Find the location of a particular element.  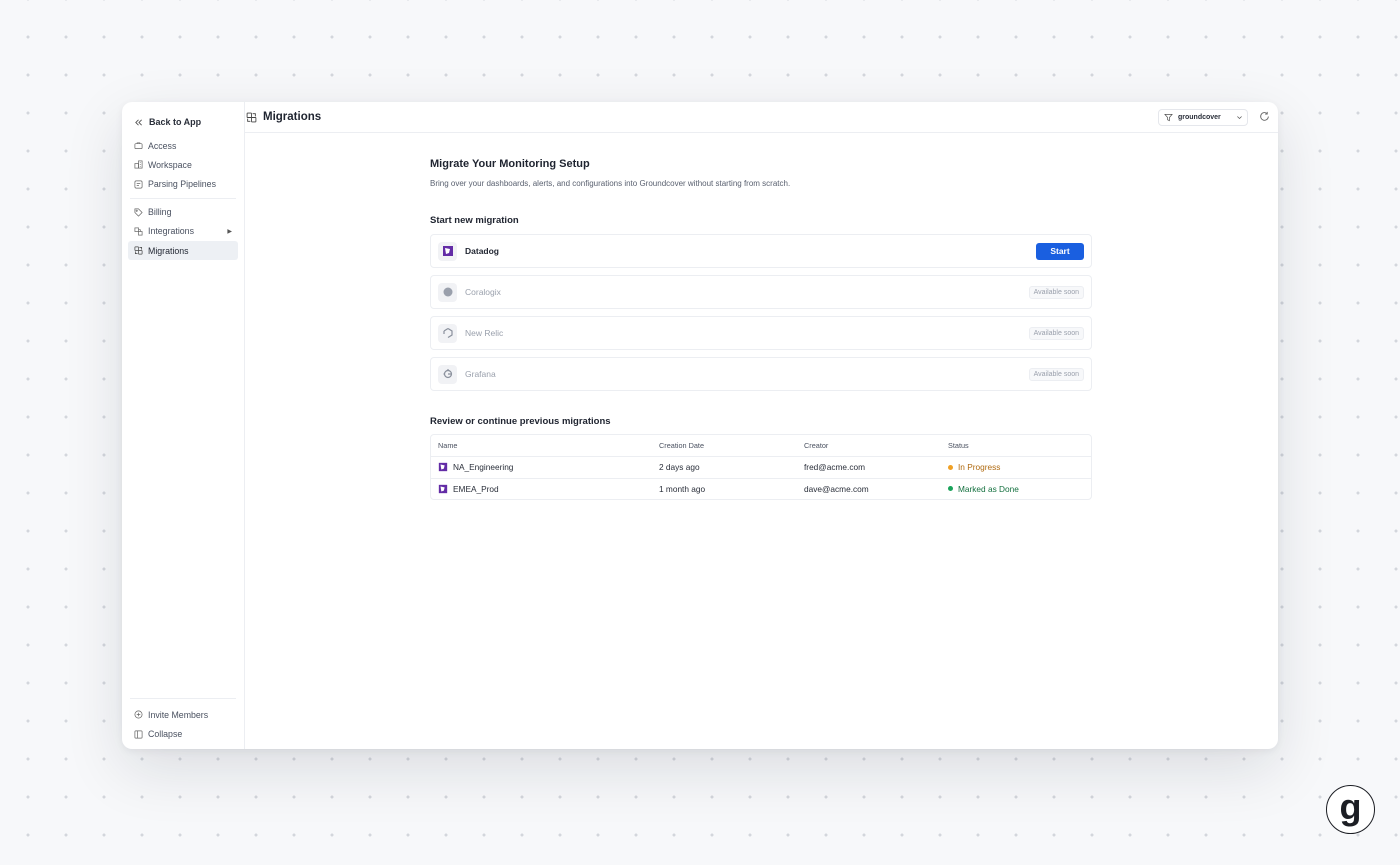

source-card-datadog: Datadog Start is located at coordinates (761, 251).